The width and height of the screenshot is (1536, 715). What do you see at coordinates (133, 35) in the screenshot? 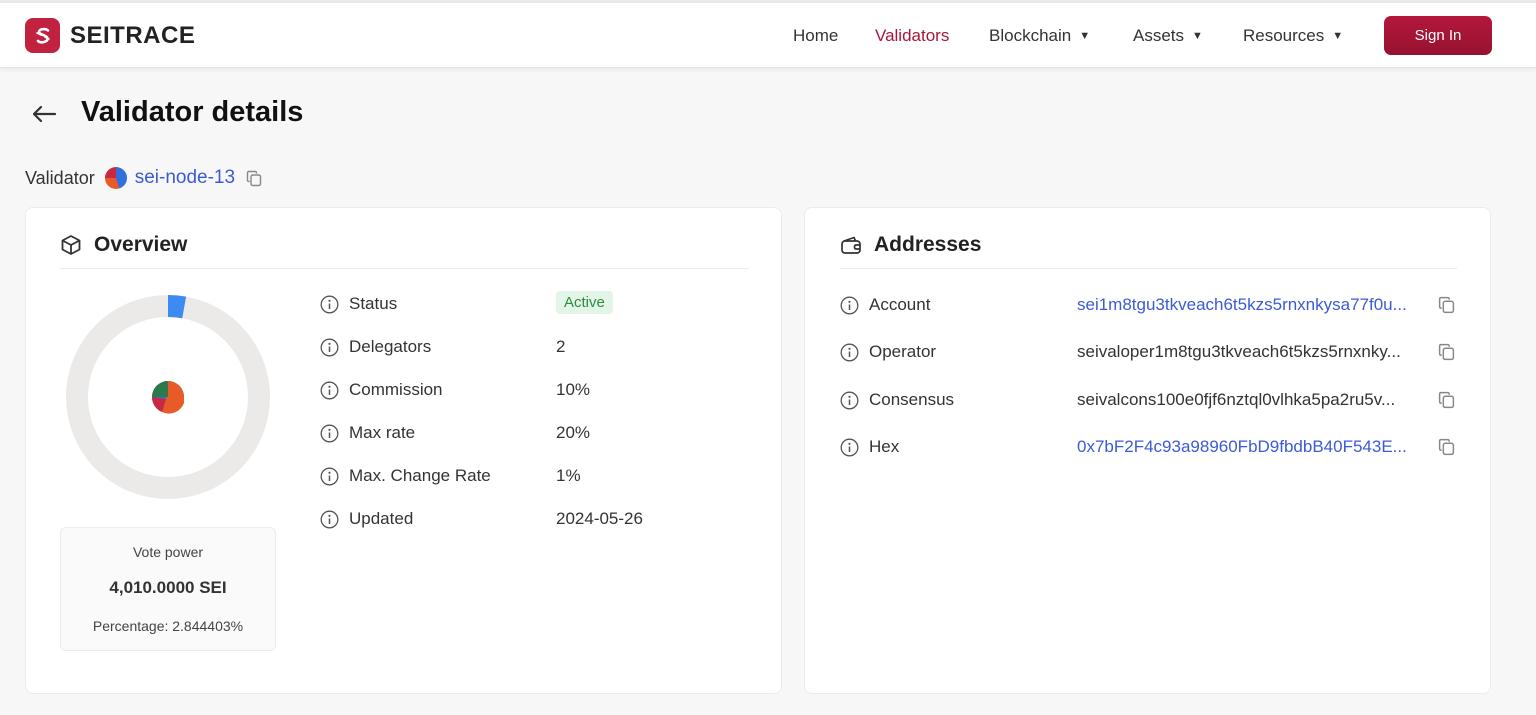
I see `brand-name: SEITRACE` at bounding box center [133, 35].